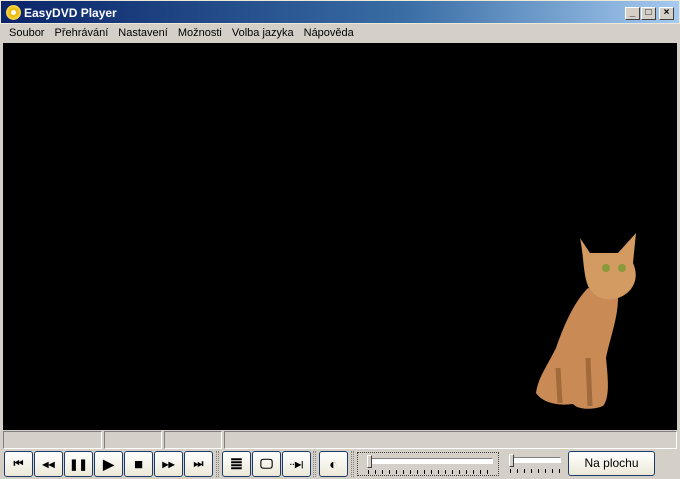 Image resolution: width=680 pixels, height=479 pixels. Describe the element at coordinates (26, 33) in the screenshot. I see `menu-soubor: Soubor` at that location.